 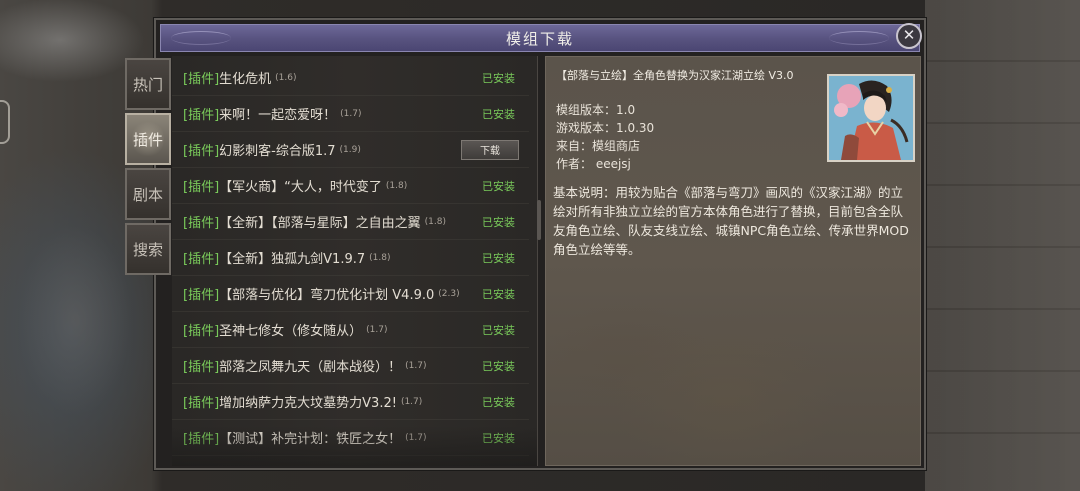 I want to click on list-item: [插件] 【军火商】“大人，时代变了 (1.8) 已安装, so click(x=350, y=186).